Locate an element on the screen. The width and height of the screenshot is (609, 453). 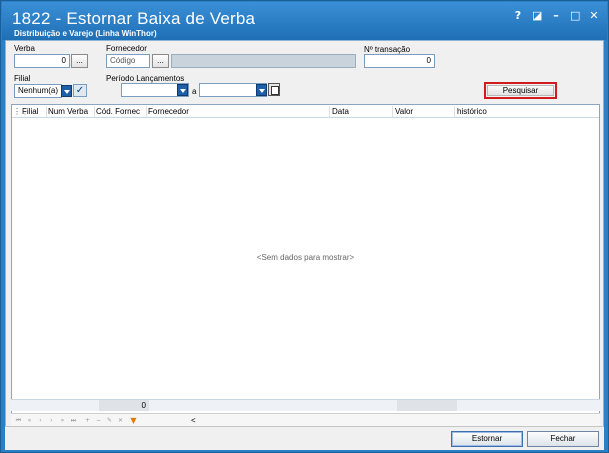
search-button: Pesquisar is located at coordinates (520, 90).